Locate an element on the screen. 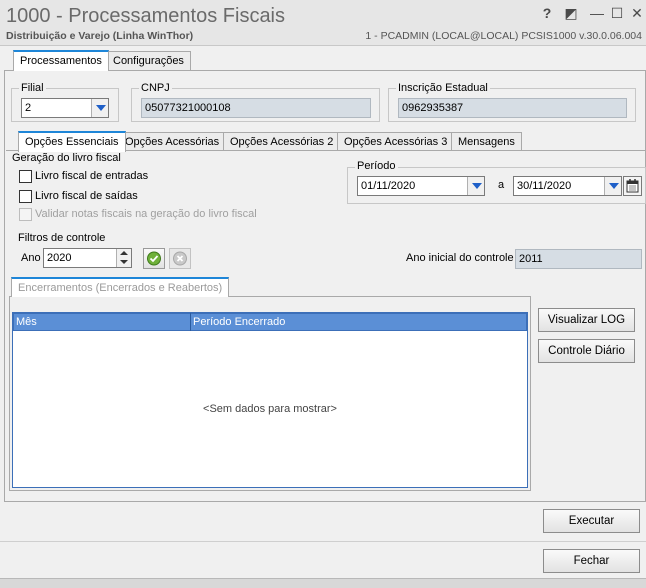 Image resolution: width=646 pixels, height=588 pixels. livro-saidas-label: Livro fiscal de saídas is located at coordinates (86, 196).